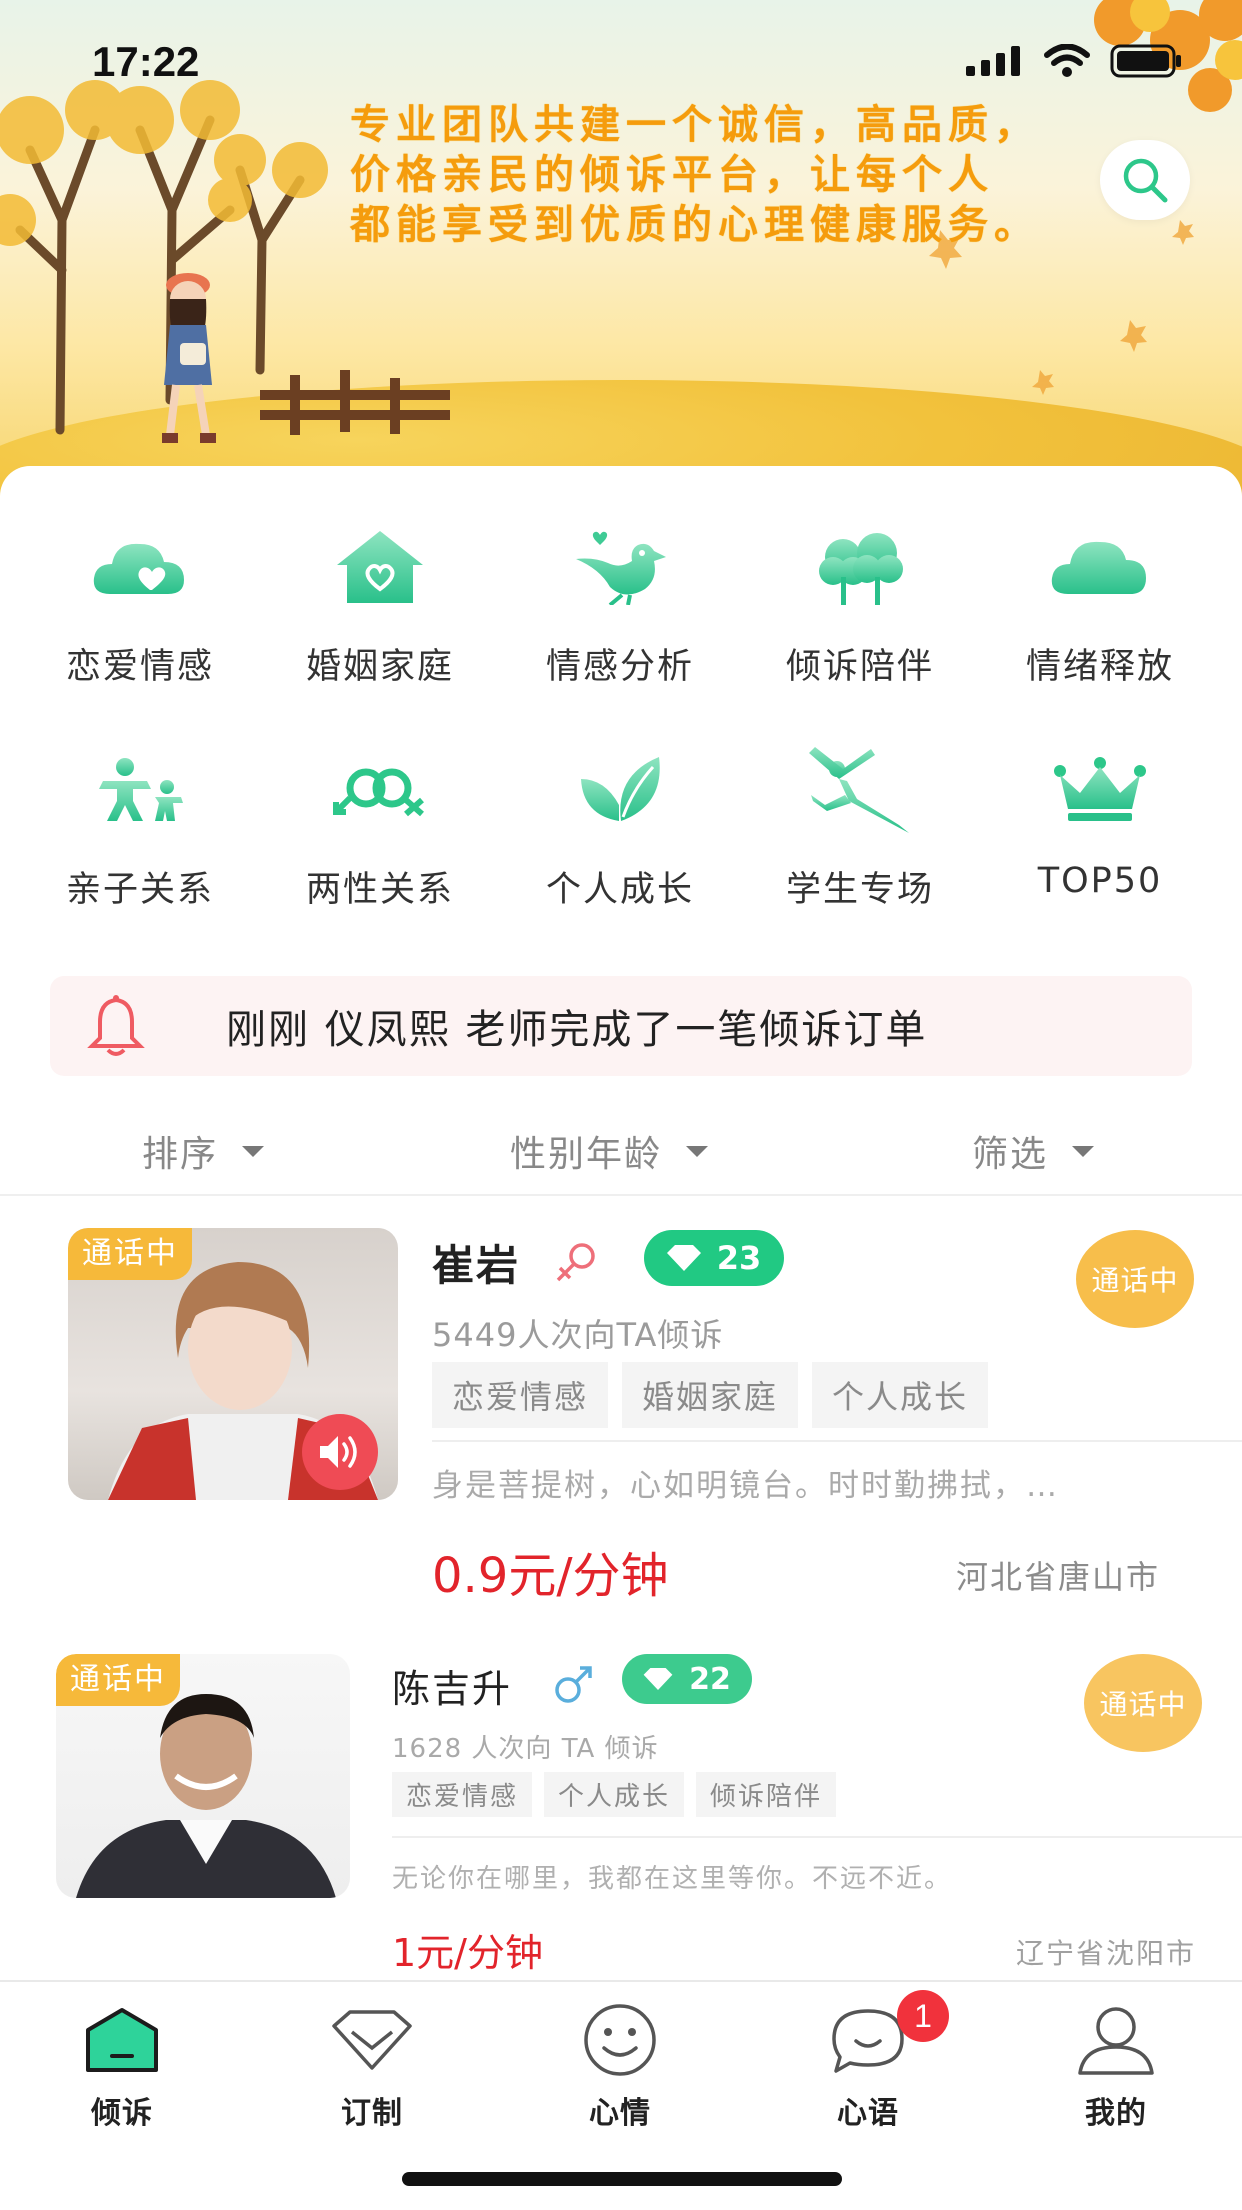 Image resolution: width=1242 pixels, height=2210 pixels. What do you see at coordinates (1100, 828) in the screenshot?
I see `category-top50: TOP50` at bounding box center [1100, 828].